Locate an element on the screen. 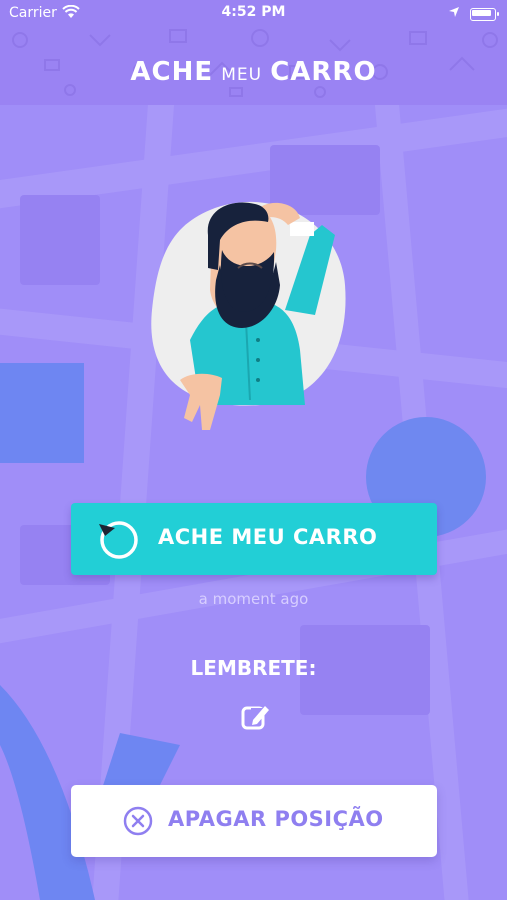 The width and height of the screenshot is (507, 900). clear-position-button: APAGAR POSIÇÃO is located at coordinates (254, 821).